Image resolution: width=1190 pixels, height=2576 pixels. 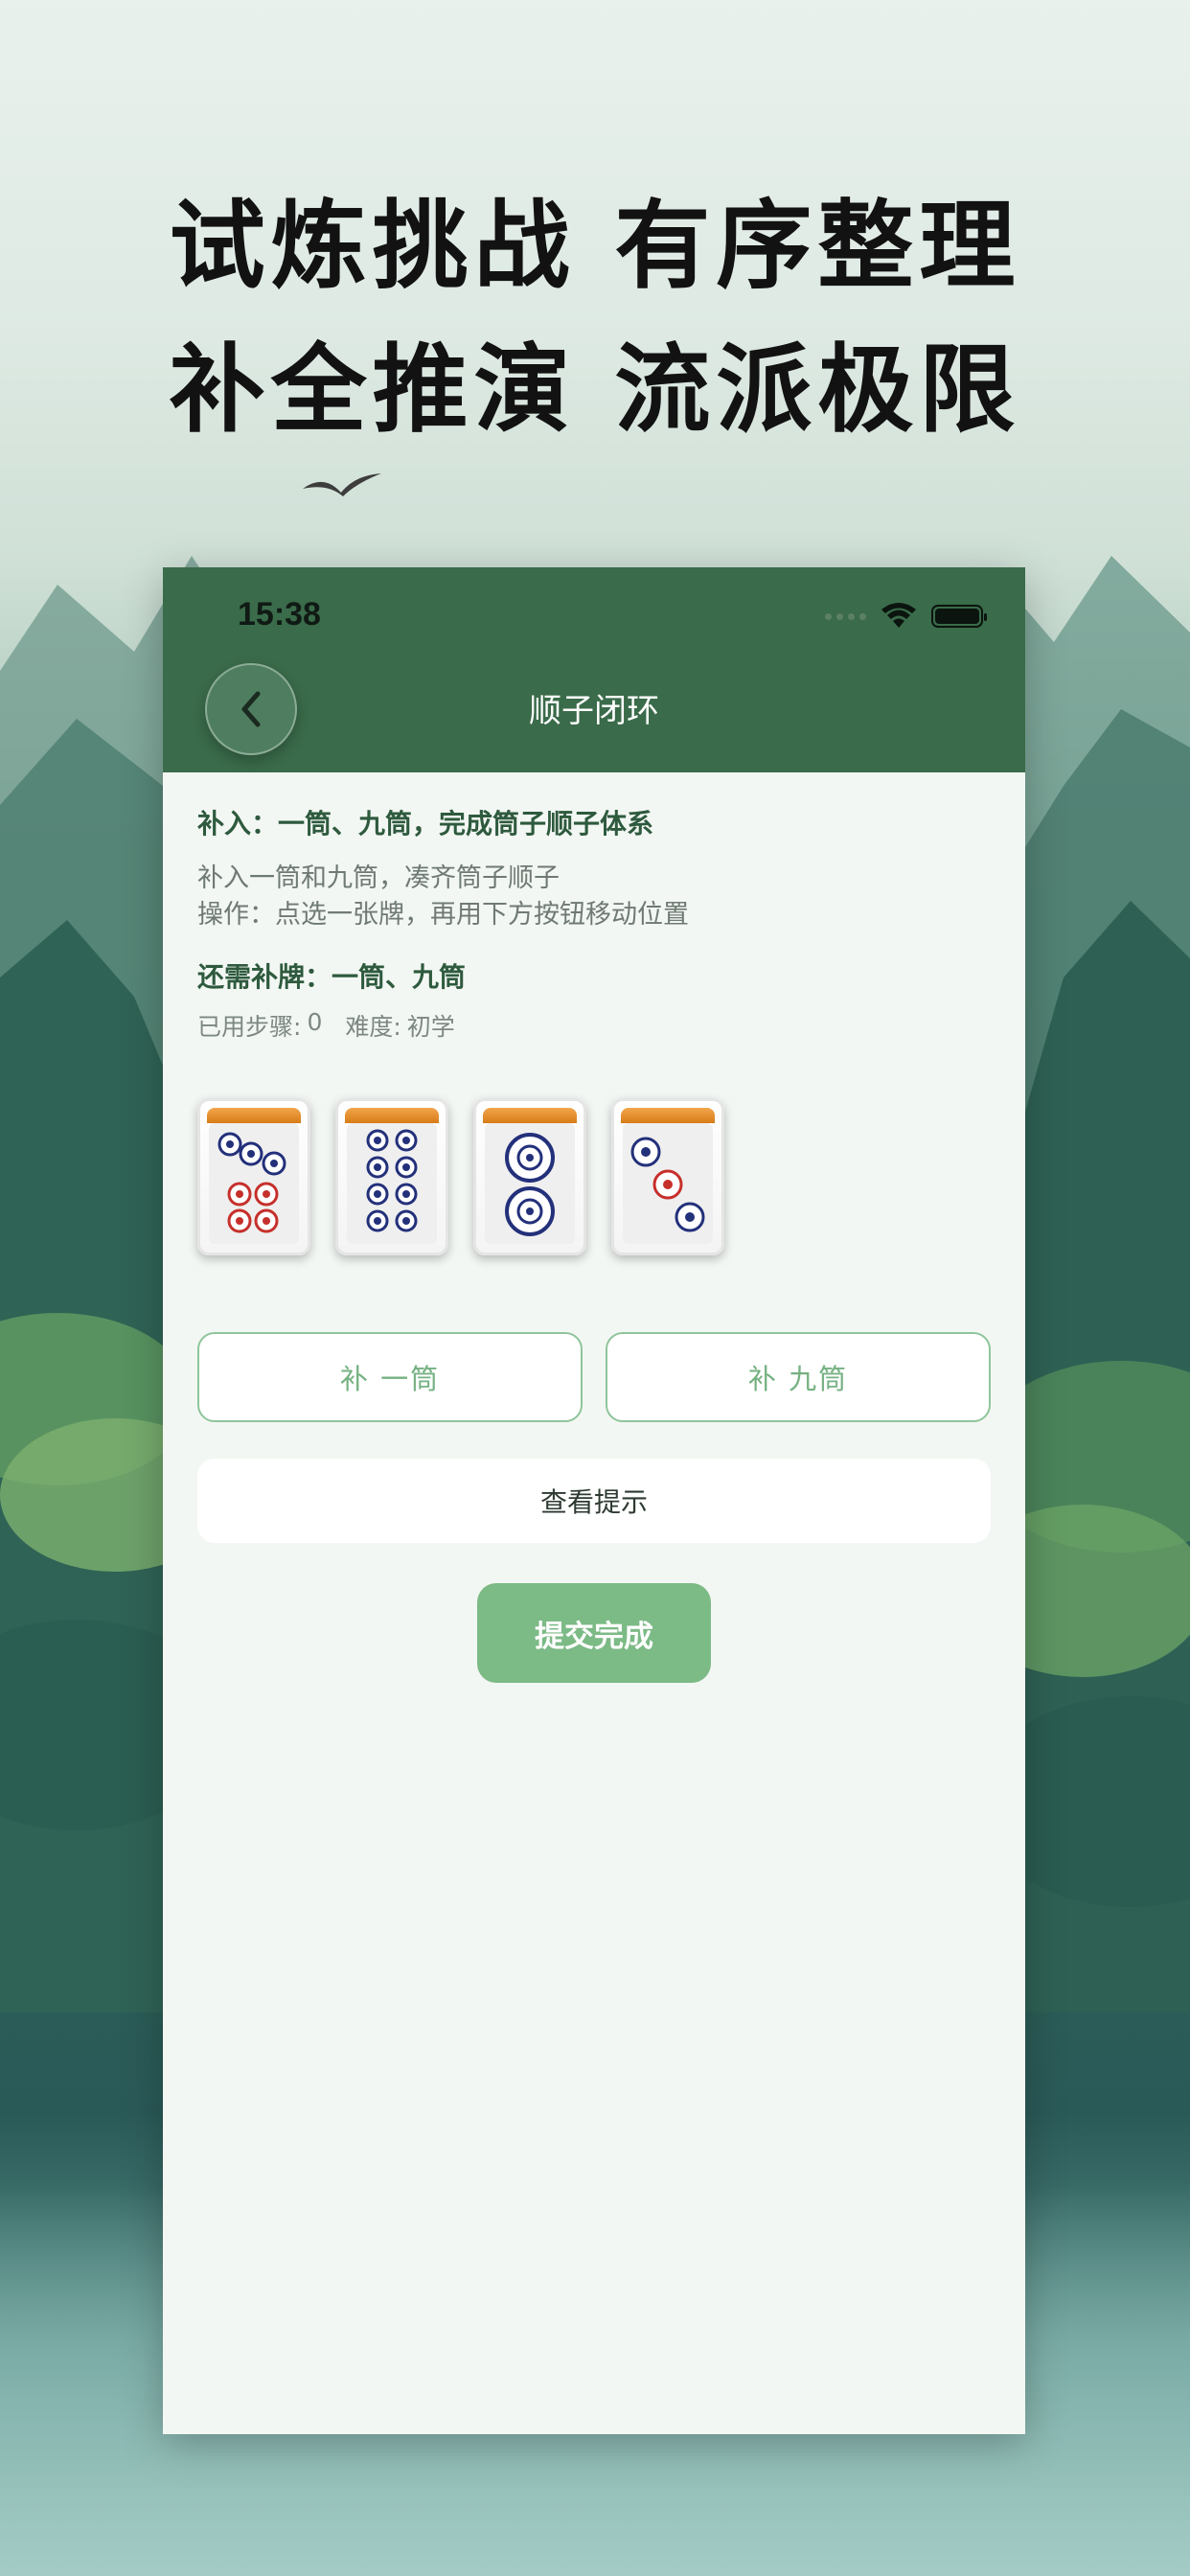 I want to click on difficulty-value: 初学, so click(x=430, y=1027).